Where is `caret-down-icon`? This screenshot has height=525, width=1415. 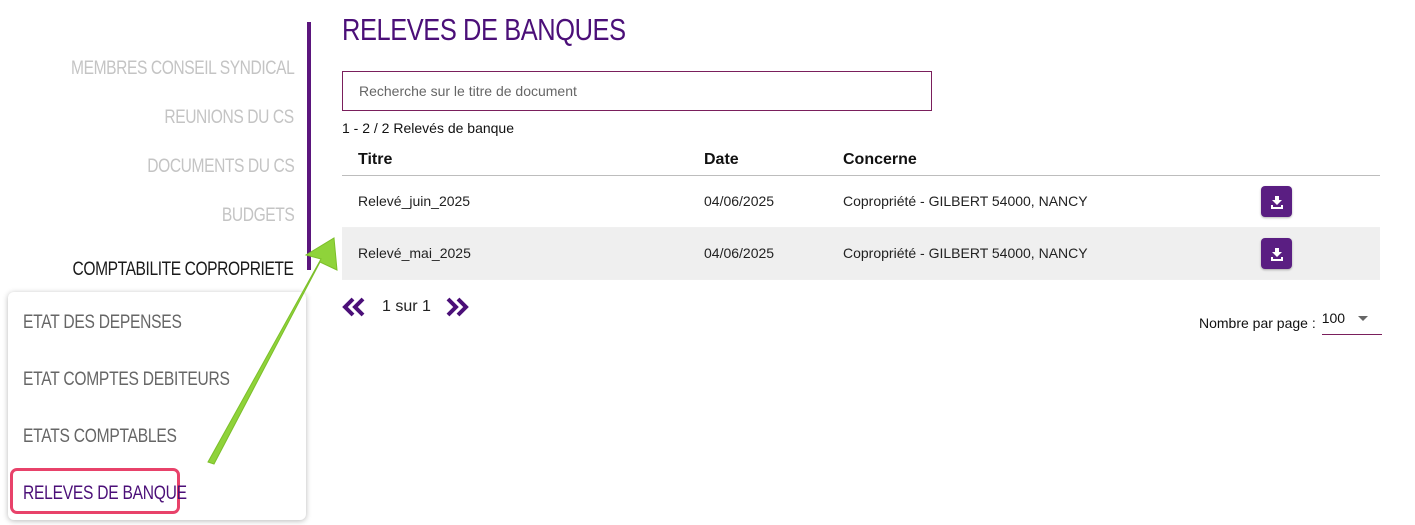
caret-down-icon is located at coordinates (1362, 318).